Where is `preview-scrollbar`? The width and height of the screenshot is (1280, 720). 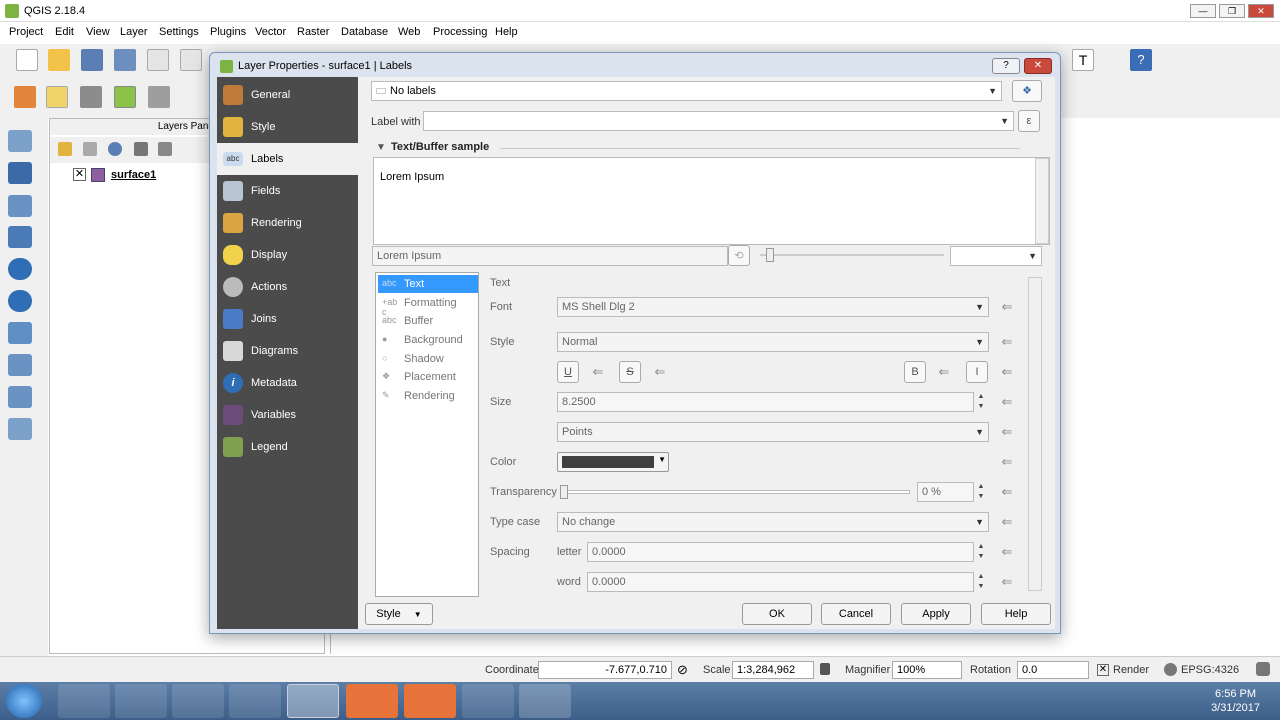
preview-scrollbar is located at coordinates (1042, 201).